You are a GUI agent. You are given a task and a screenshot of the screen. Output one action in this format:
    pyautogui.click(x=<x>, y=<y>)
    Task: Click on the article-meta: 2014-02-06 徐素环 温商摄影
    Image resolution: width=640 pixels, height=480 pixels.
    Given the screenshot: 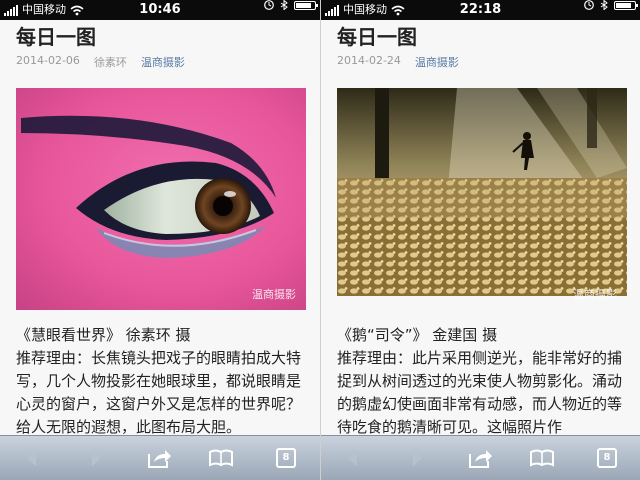 What is the action you would take?
    pyautogui.click(x=160, y=62)
    